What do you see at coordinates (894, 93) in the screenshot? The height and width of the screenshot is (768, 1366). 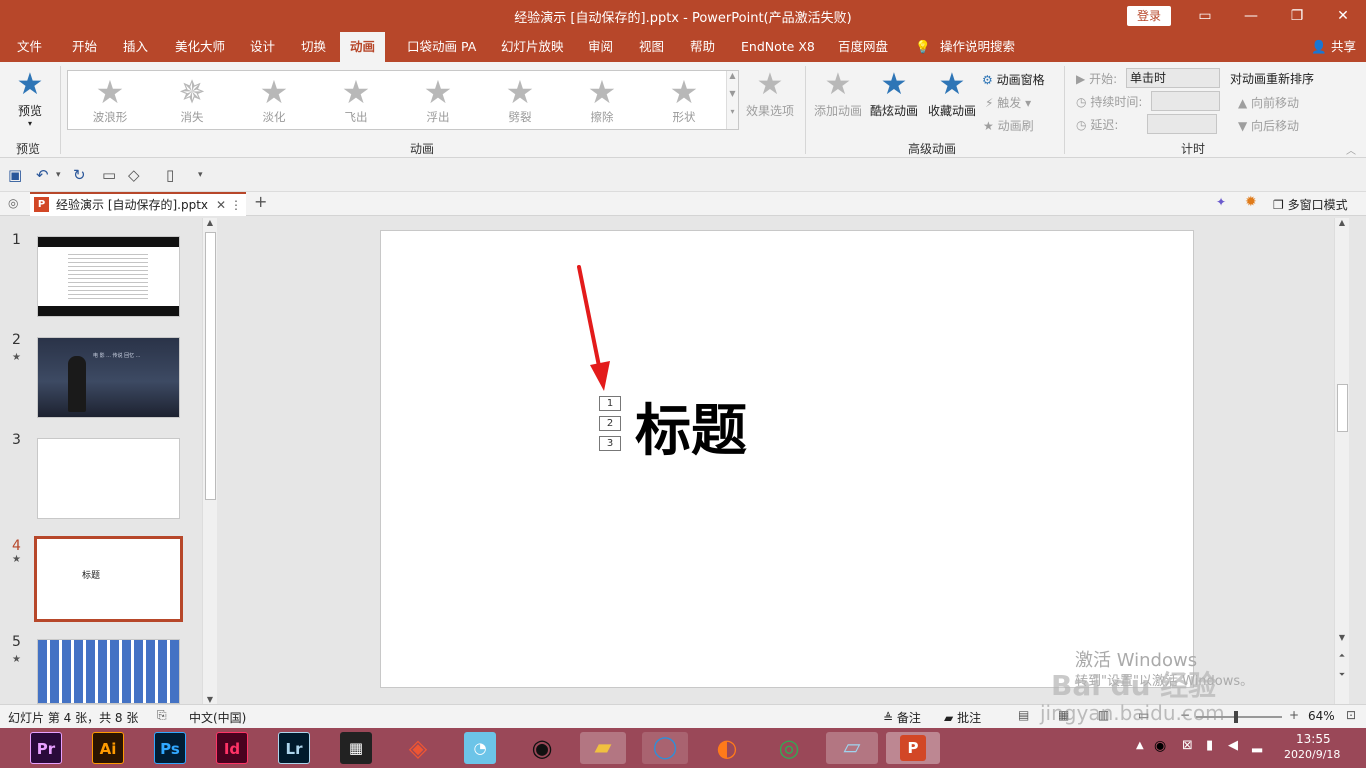 I see `cool-animation-button: ★ 酷炫动画` at bounding box center [894, 93].